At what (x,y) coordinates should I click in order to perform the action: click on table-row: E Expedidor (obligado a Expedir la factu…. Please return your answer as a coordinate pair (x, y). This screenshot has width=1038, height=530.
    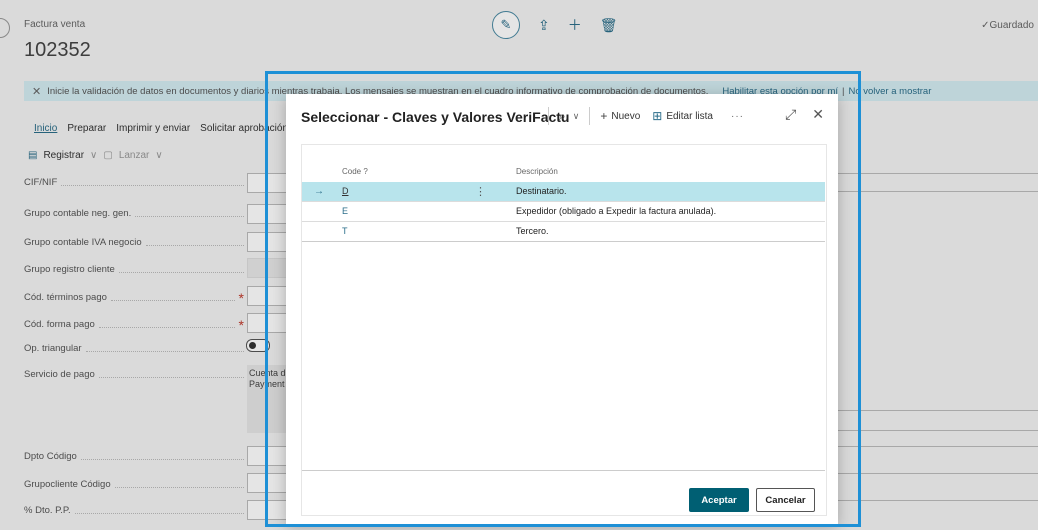
    Looking at the image, I should click on (563, 212).